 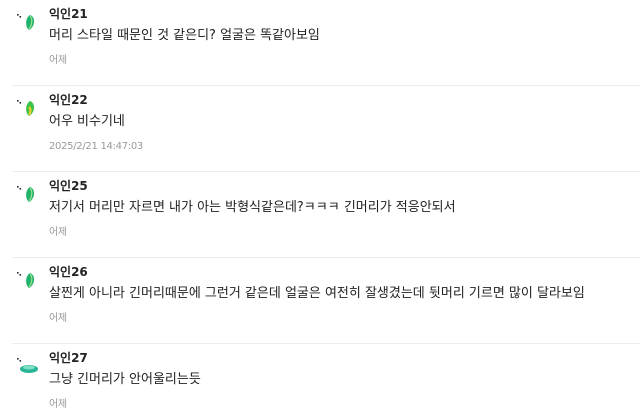 I want to click on comment-author: 익인21, so click(x=68, y=14).